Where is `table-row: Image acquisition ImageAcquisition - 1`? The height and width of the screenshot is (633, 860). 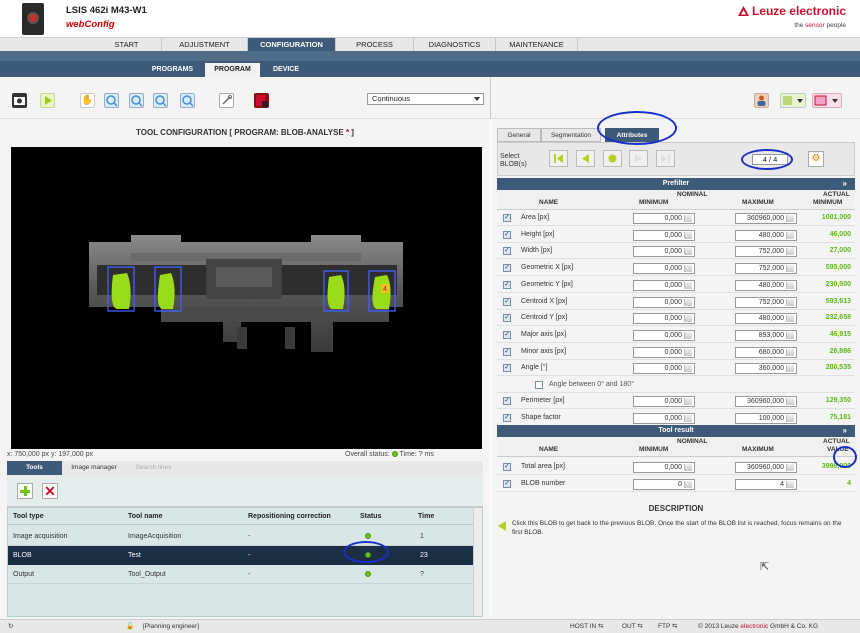
table-row: Image acquisition ImageAcquisition - 1 is located at coordinates (241, 536).